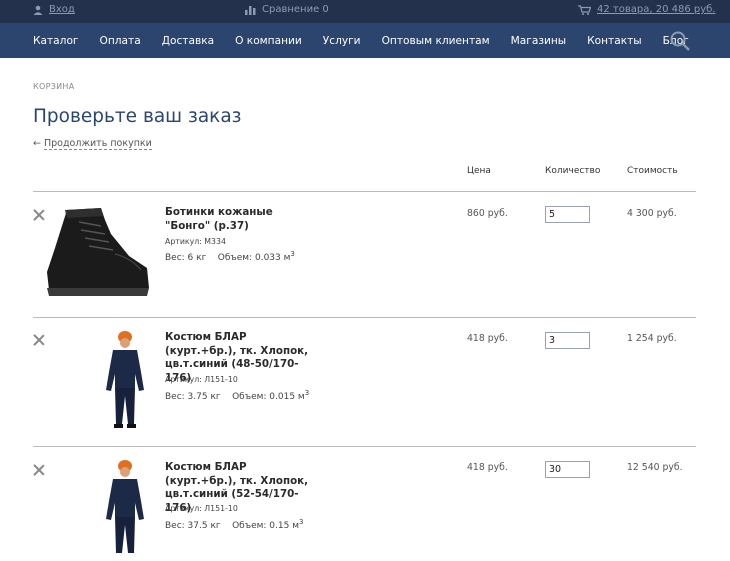 The image size is (730, 561). What do you see at coordinates (614, 41) in the screenshot?
I see `nav-contacts: Контакты` at bounding box center [614, 41].